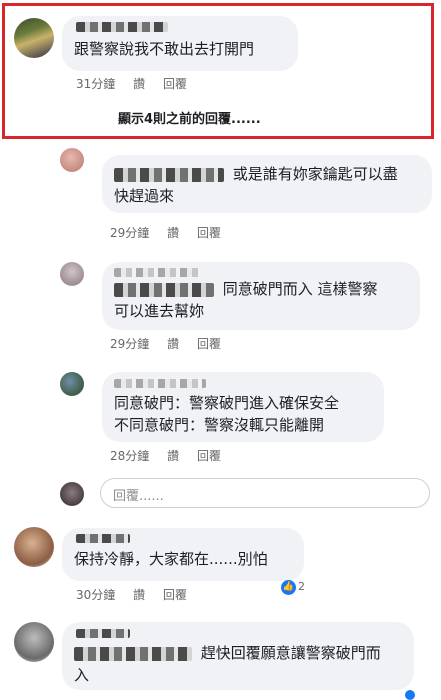 Image resolution: width=441 pixels, height=700 pixels. I want to click on comment-meta-3: 29分鐘 讚 回覆, so click(172, 343).